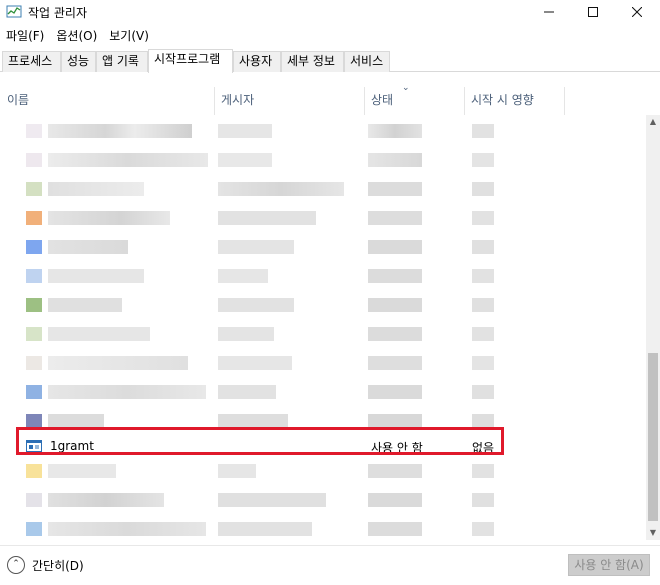 The width and height of the screenshot is (660, 585). I want to click on scroll-down-icon: ▼, so click(653, 533).